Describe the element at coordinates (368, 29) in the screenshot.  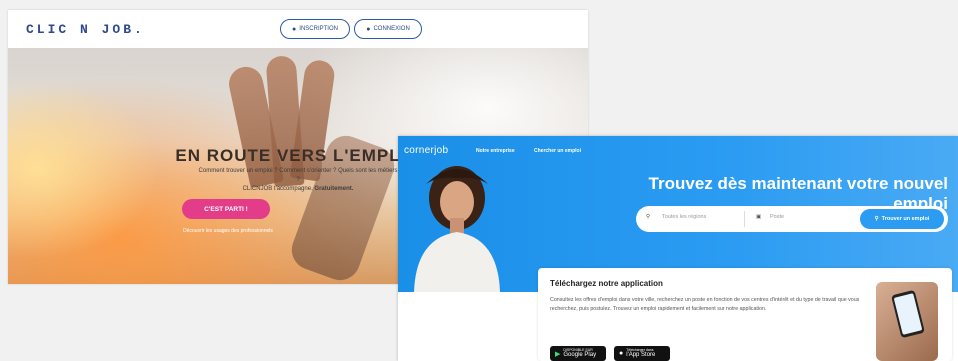
I see `lock-icon: ●` at that location.